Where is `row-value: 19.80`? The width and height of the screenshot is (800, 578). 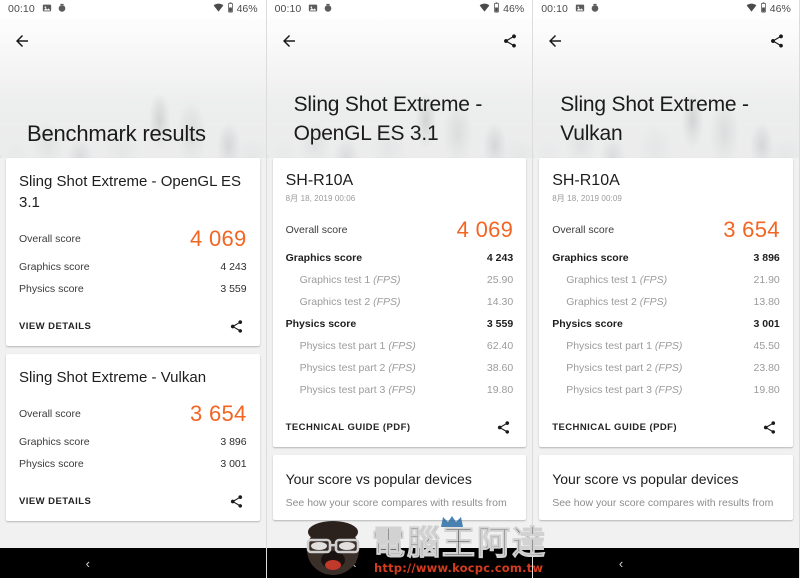 row-value: 19.80 is located at coordinates (500, 390).